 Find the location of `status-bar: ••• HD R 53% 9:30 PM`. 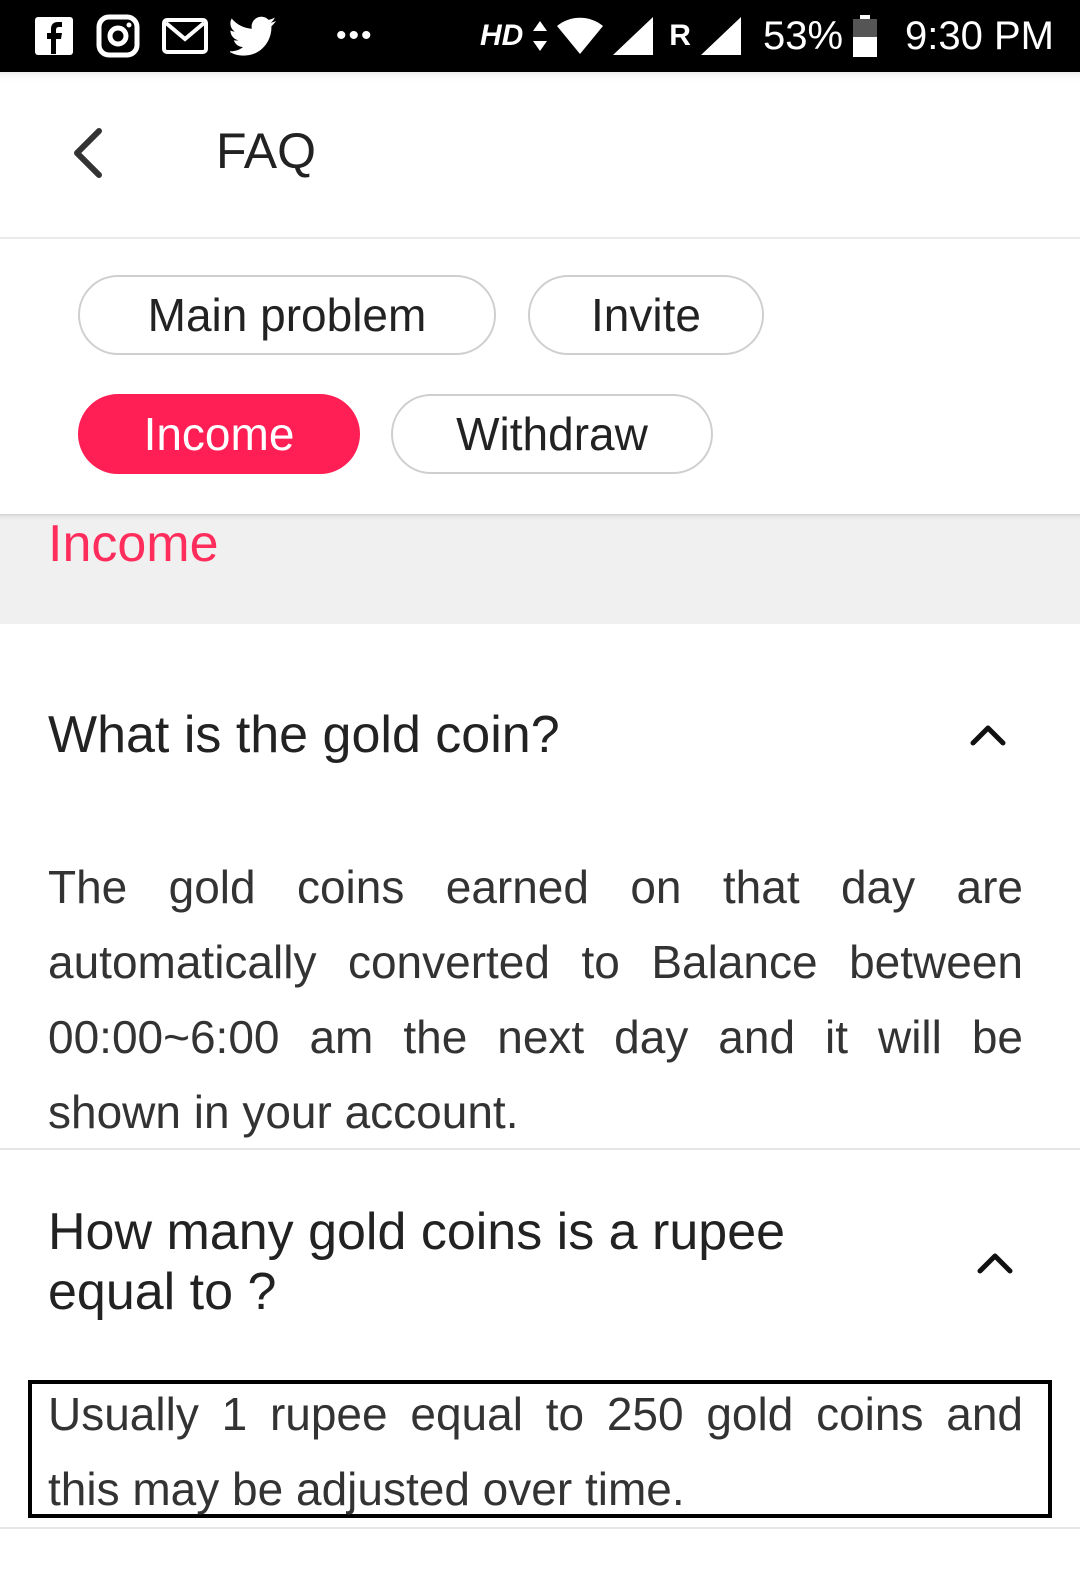

status-bar: ••• HD R 53% 9:30 PM is located at coordinates (540, 36).